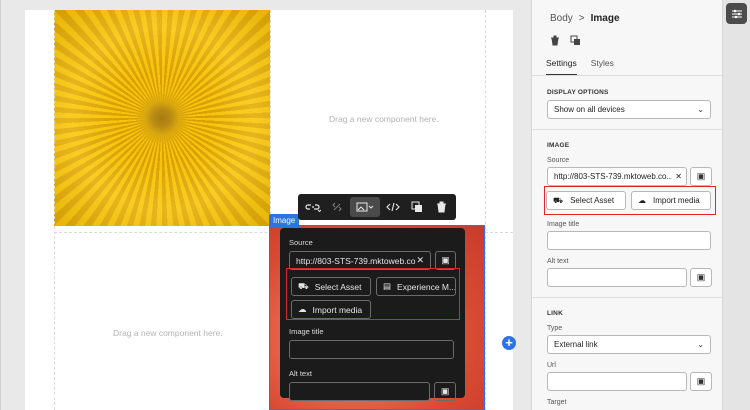  Describe the element at coordinates (284, 220) in the screenshot. I see `image-component-tag: Image` at that location.